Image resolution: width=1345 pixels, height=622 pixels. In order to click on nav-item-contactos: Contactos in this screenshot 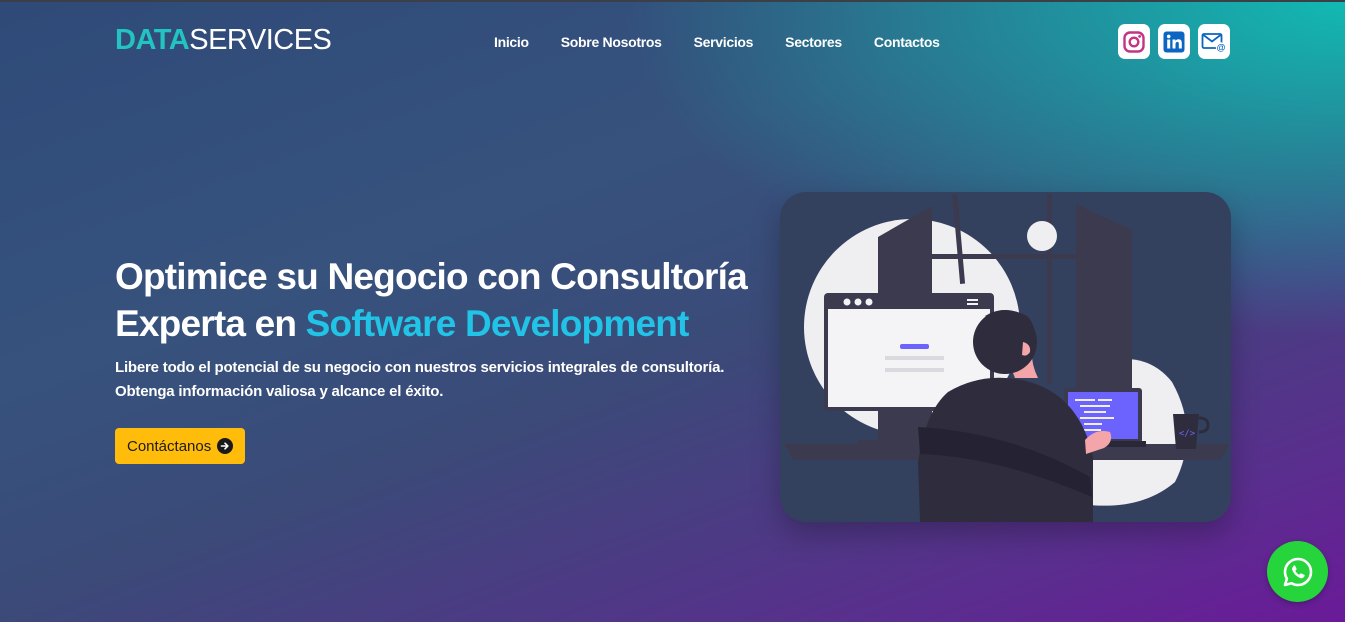, I will do `click(907, 42)`.